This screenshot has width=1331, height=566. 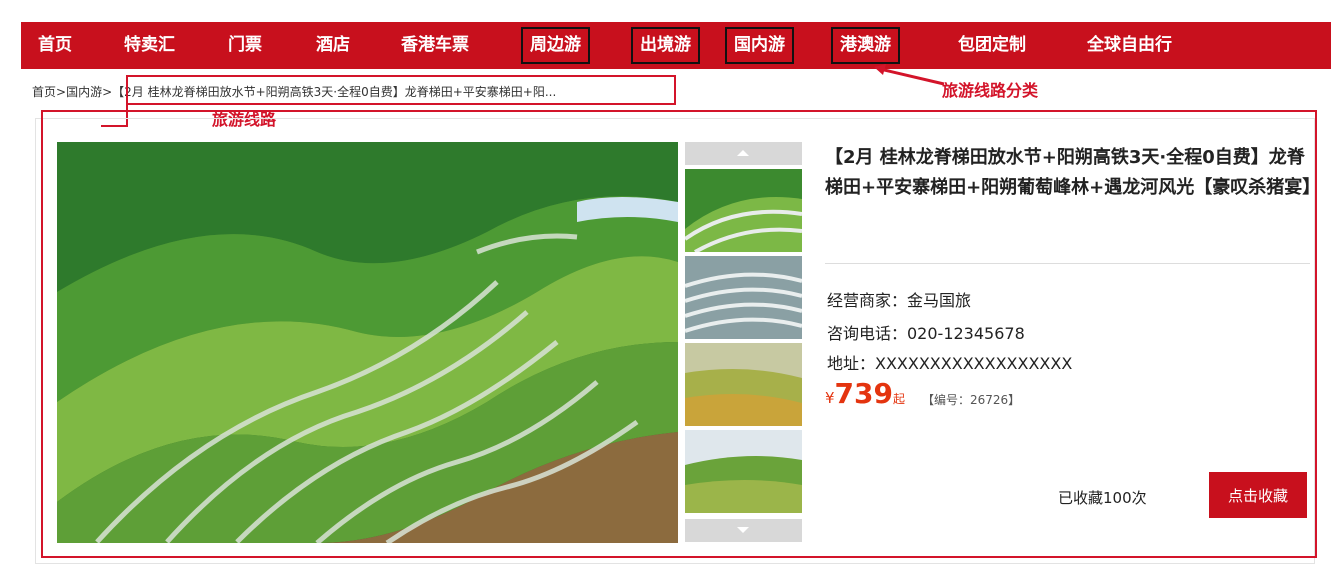 I want to click on merchant-info: 经营商家：金马国旅, so click(x=899, y=300).